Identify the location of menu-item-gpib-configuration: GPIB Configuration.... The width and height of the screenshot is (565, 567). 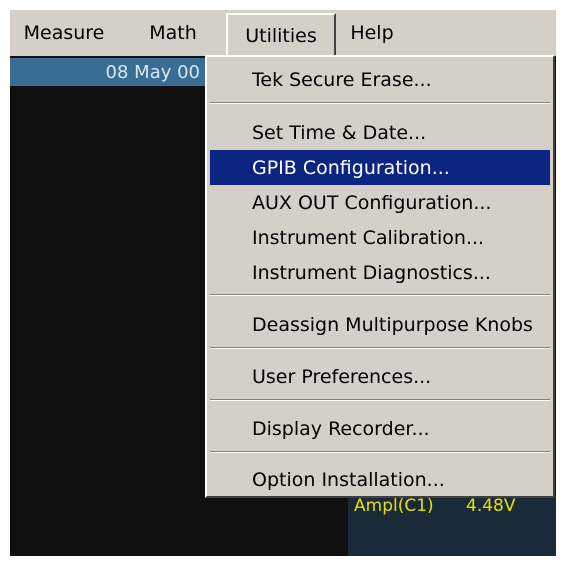
(380, 167).